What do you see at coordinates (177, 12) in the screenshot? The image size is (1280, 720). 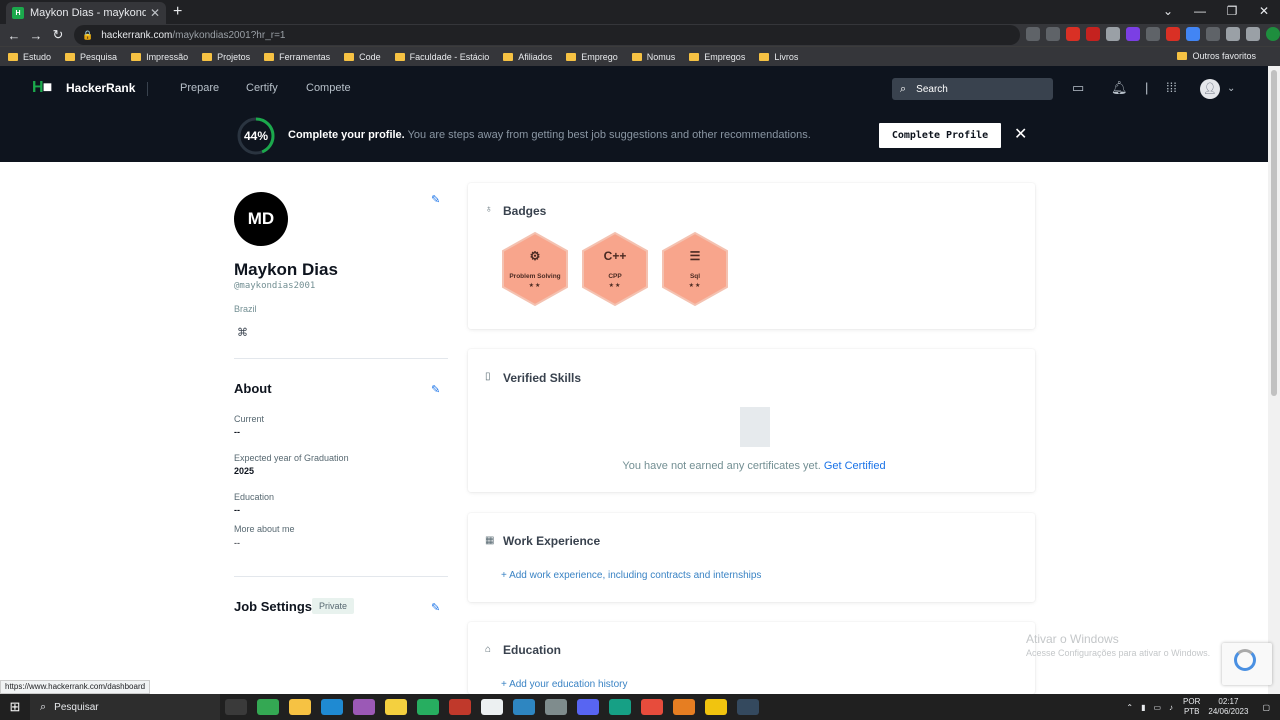 I see `new-tab-icon: +` at bounding box center [177, 12].